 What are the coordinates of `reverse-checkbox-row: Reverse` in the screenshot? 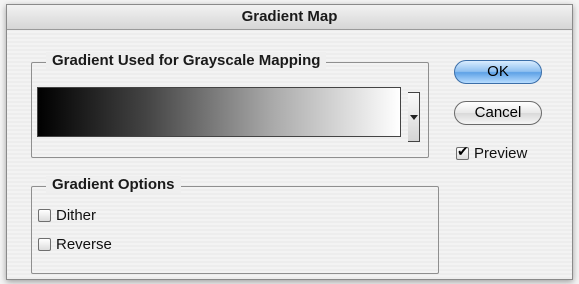 It's located at (75, 244).